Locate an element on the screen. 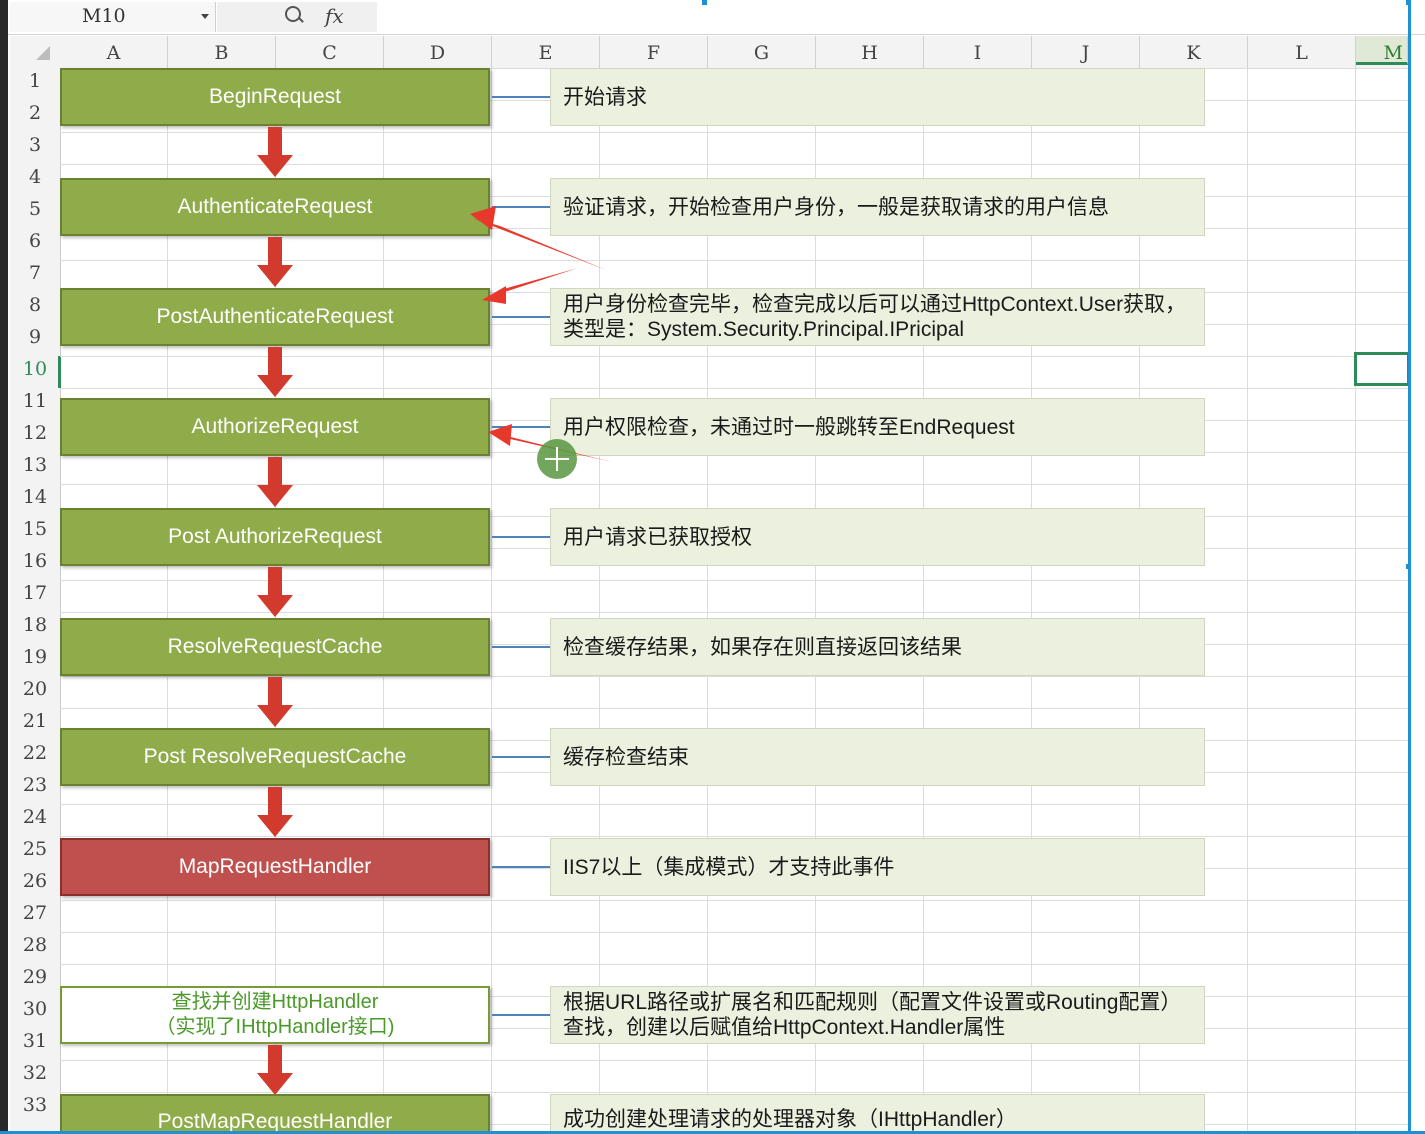  row-header: 30 is located at coordinates (35, 1009).